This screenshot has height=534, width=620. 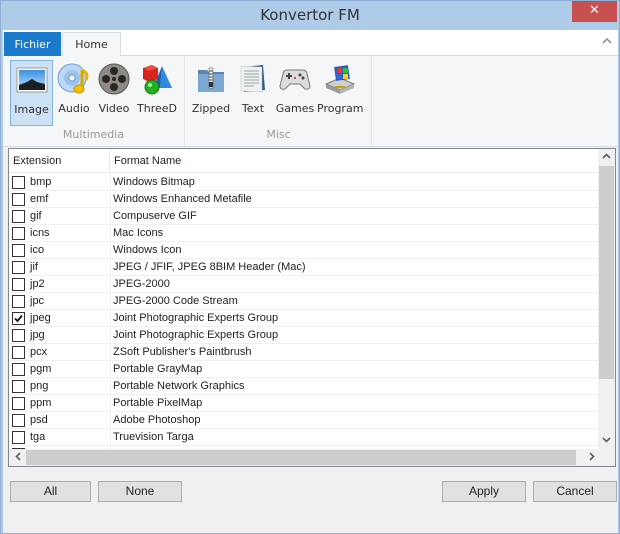 What do you see at coordinates (304, 182) in the screenshot?
I see `list-item: bmp Windows Bitmap` at bounding box center [304, 182].